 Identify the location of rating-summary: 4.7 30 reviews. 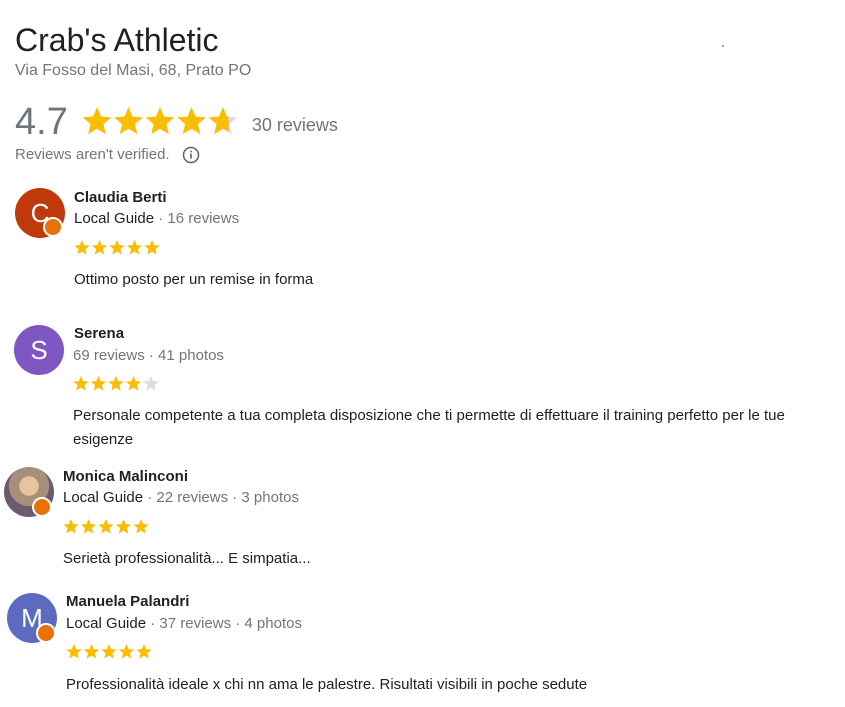
(176, 122).